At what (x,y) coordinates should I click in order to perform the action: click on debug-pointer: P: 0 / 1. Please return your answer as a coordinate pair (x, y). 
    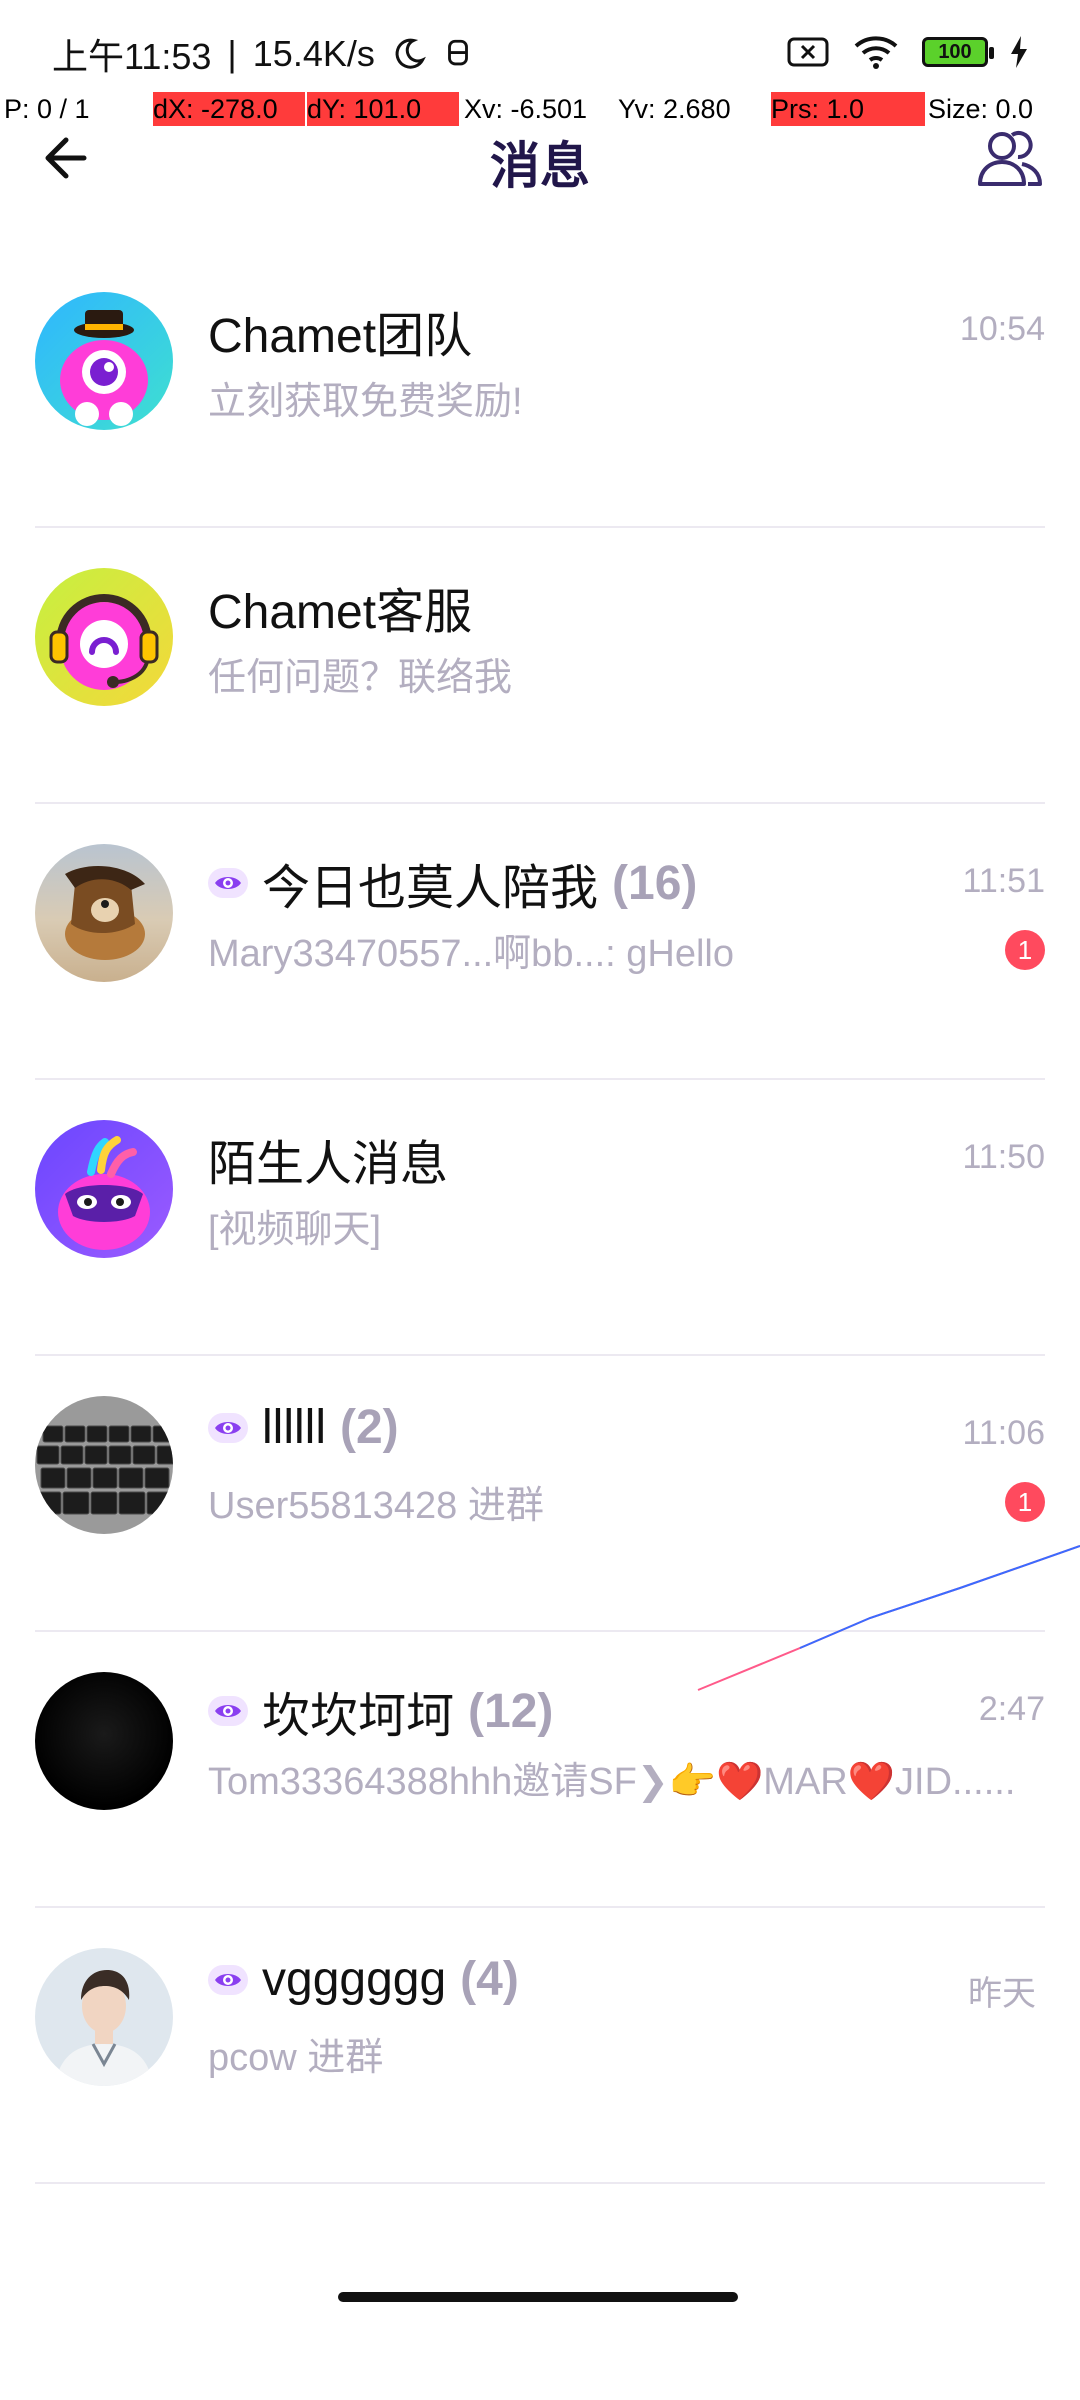
    Looking at the image, I should click on (47, 109).